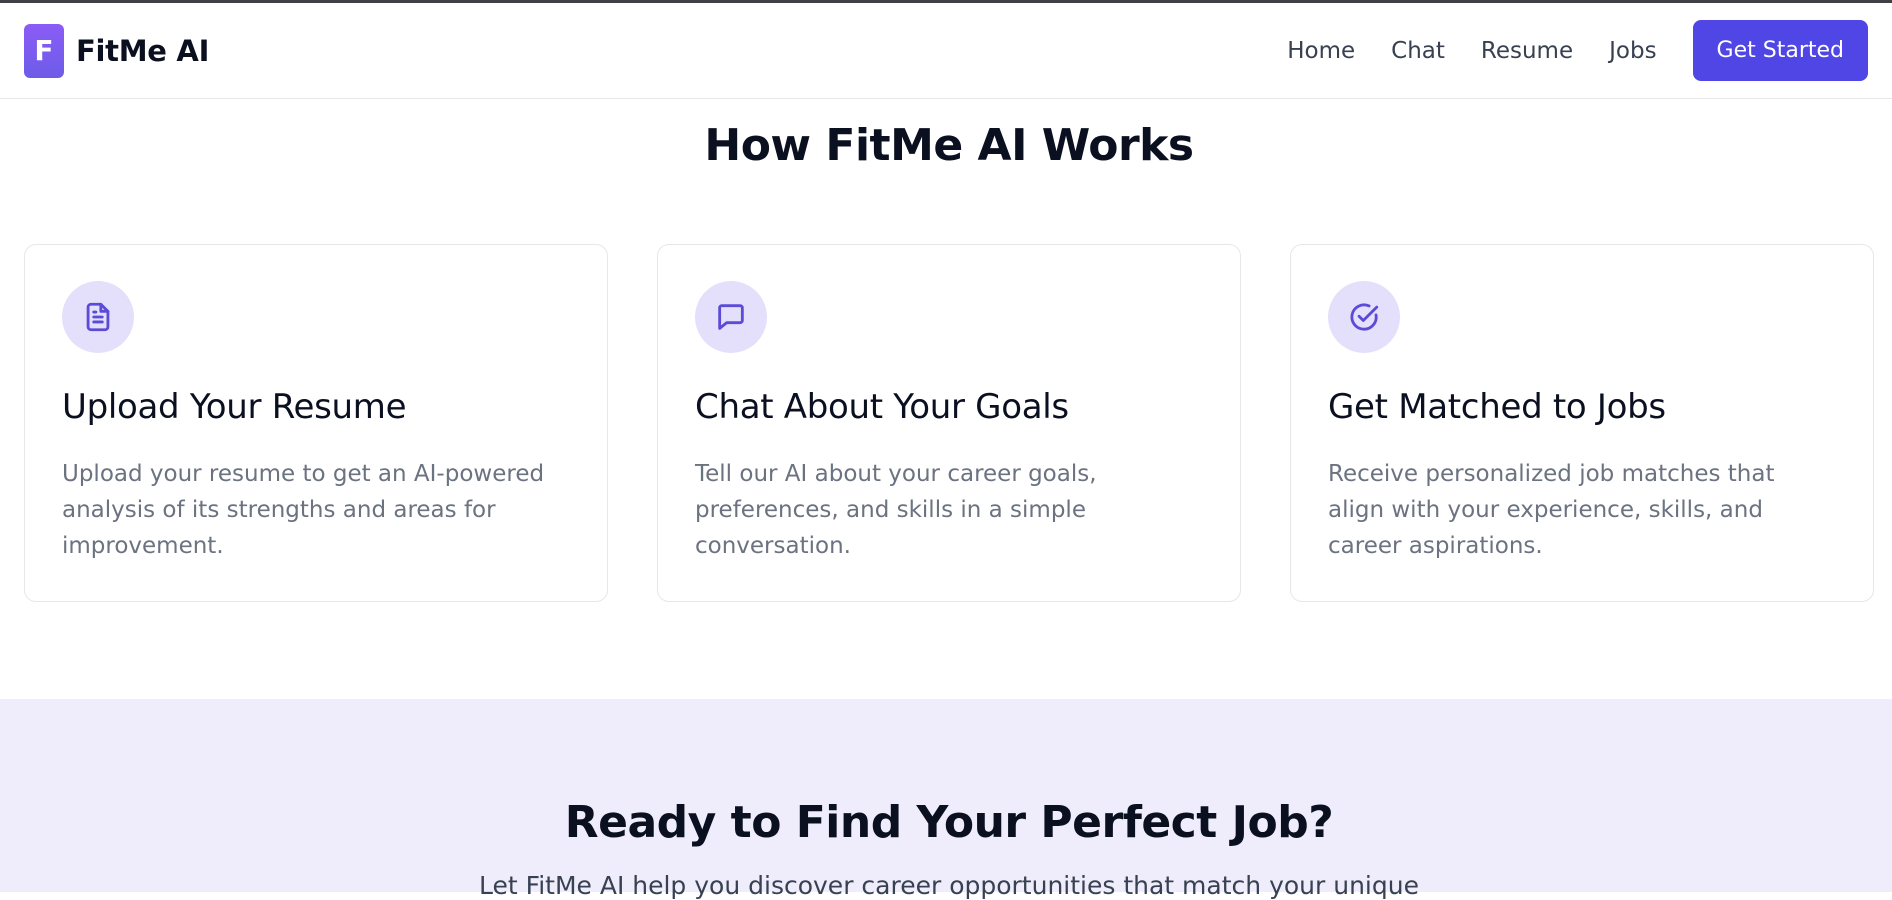 Image resolution: width=1892 pixels, height=900 pixels. What do you see at coordinates (1497, 407) in the screenshot?
I see `card-title: Get Matched to Jobs` at bounding box center [1497, 407].